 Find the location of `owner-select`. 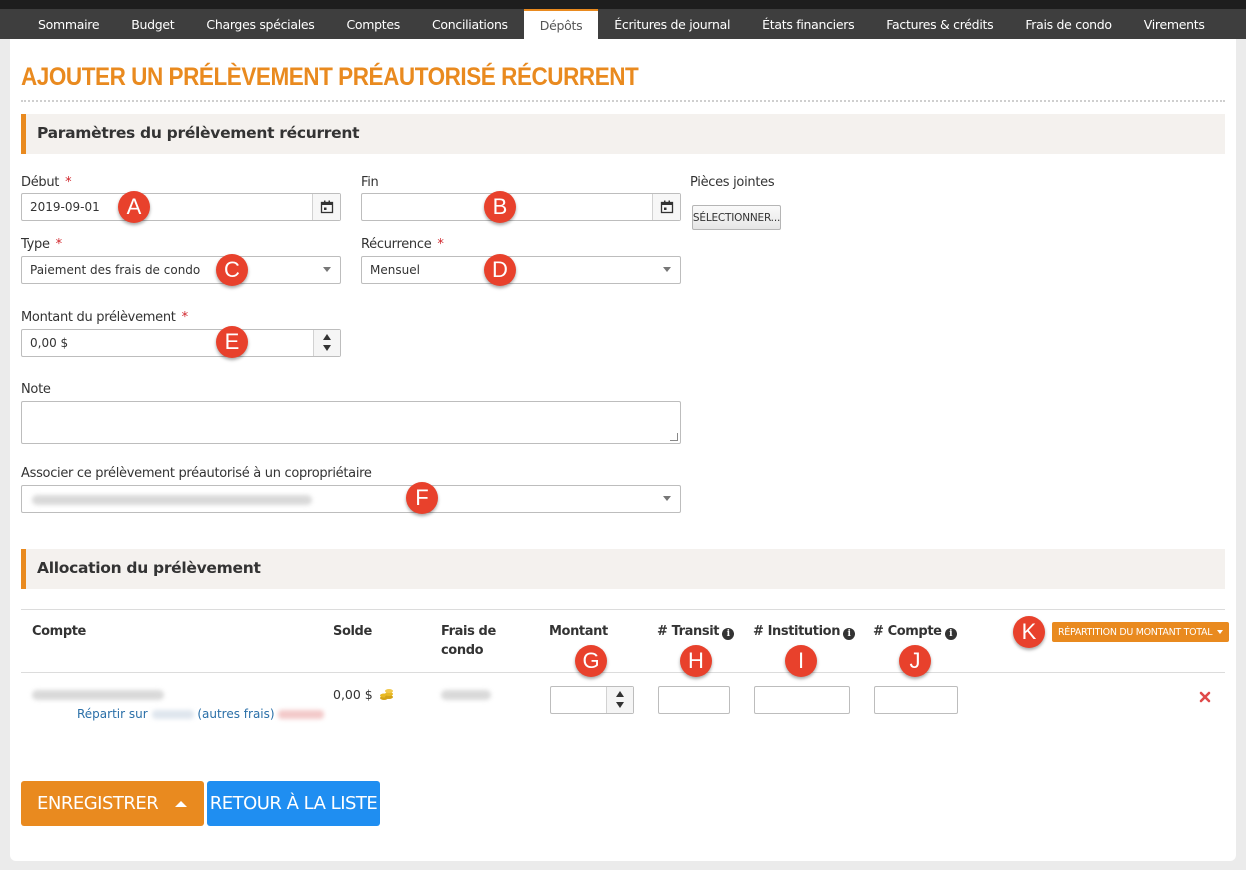

owner-select is located at coordinates (351, 499).